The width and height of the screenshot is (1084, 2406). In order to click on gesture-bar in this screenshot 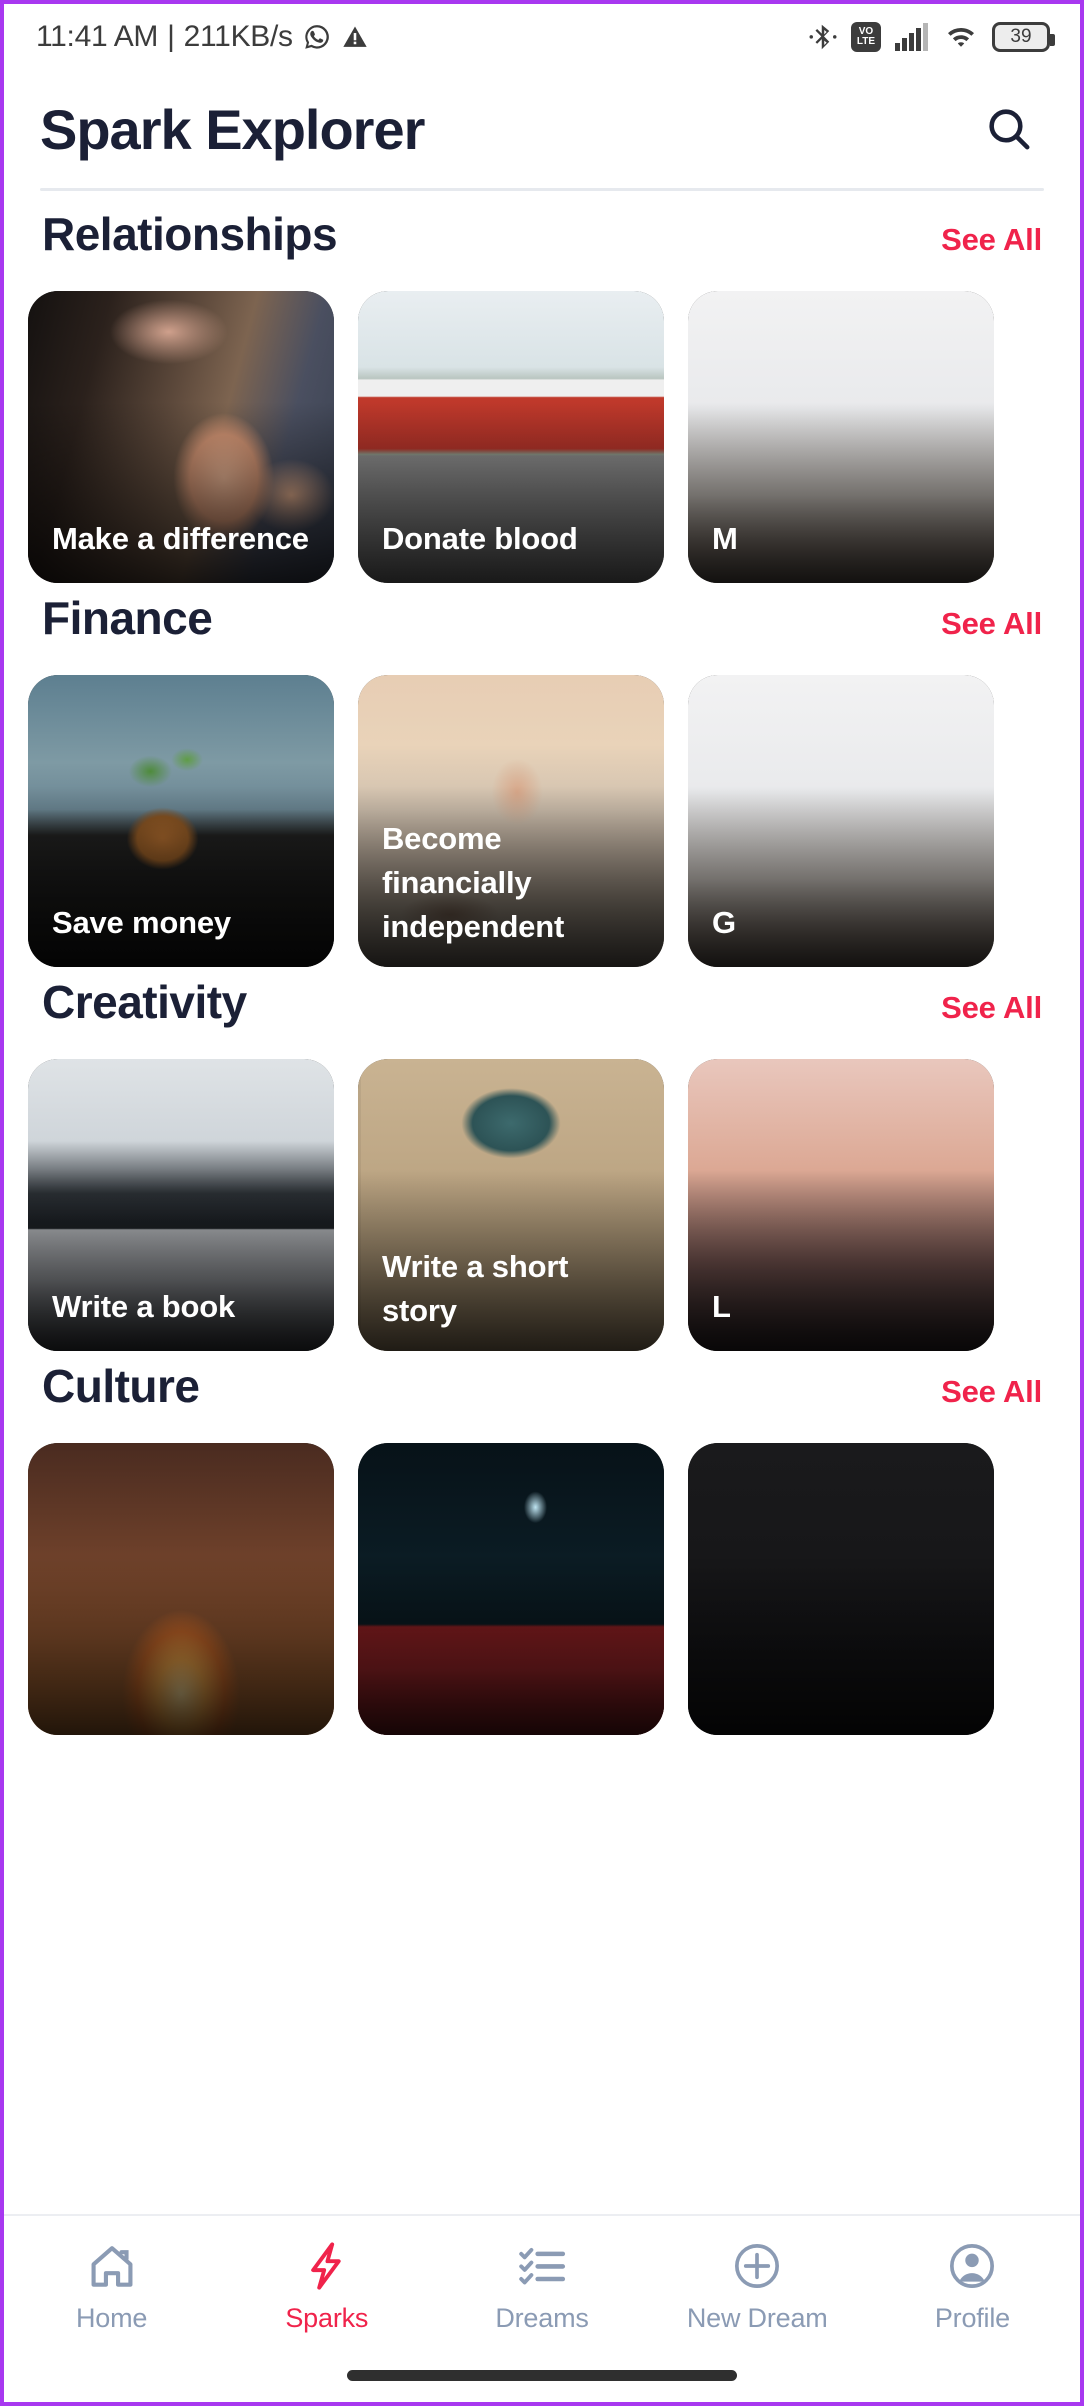, I will do `click(542, 2375)`.